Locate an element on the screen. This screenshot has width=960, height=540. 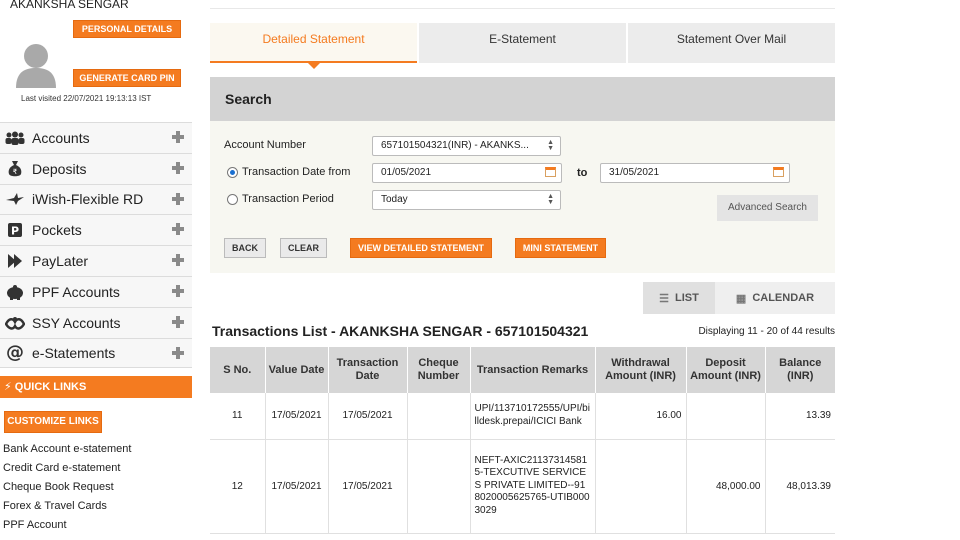
account-number-select: 657101504321(INR) - AKANKS... ▲ ▼ is located at coordinates (466, 146).